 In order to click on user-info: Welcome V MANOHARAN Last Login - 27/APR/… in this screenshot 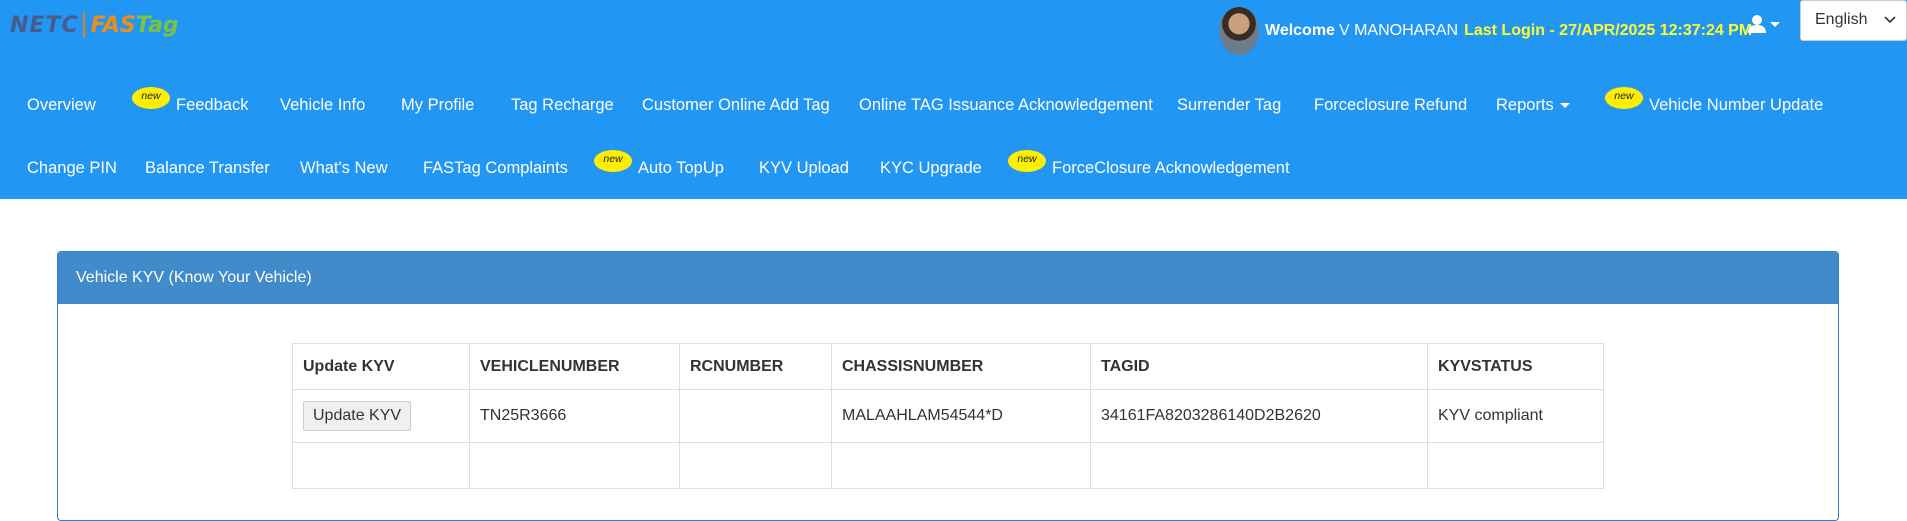, I will do `click(1485, 31)`.